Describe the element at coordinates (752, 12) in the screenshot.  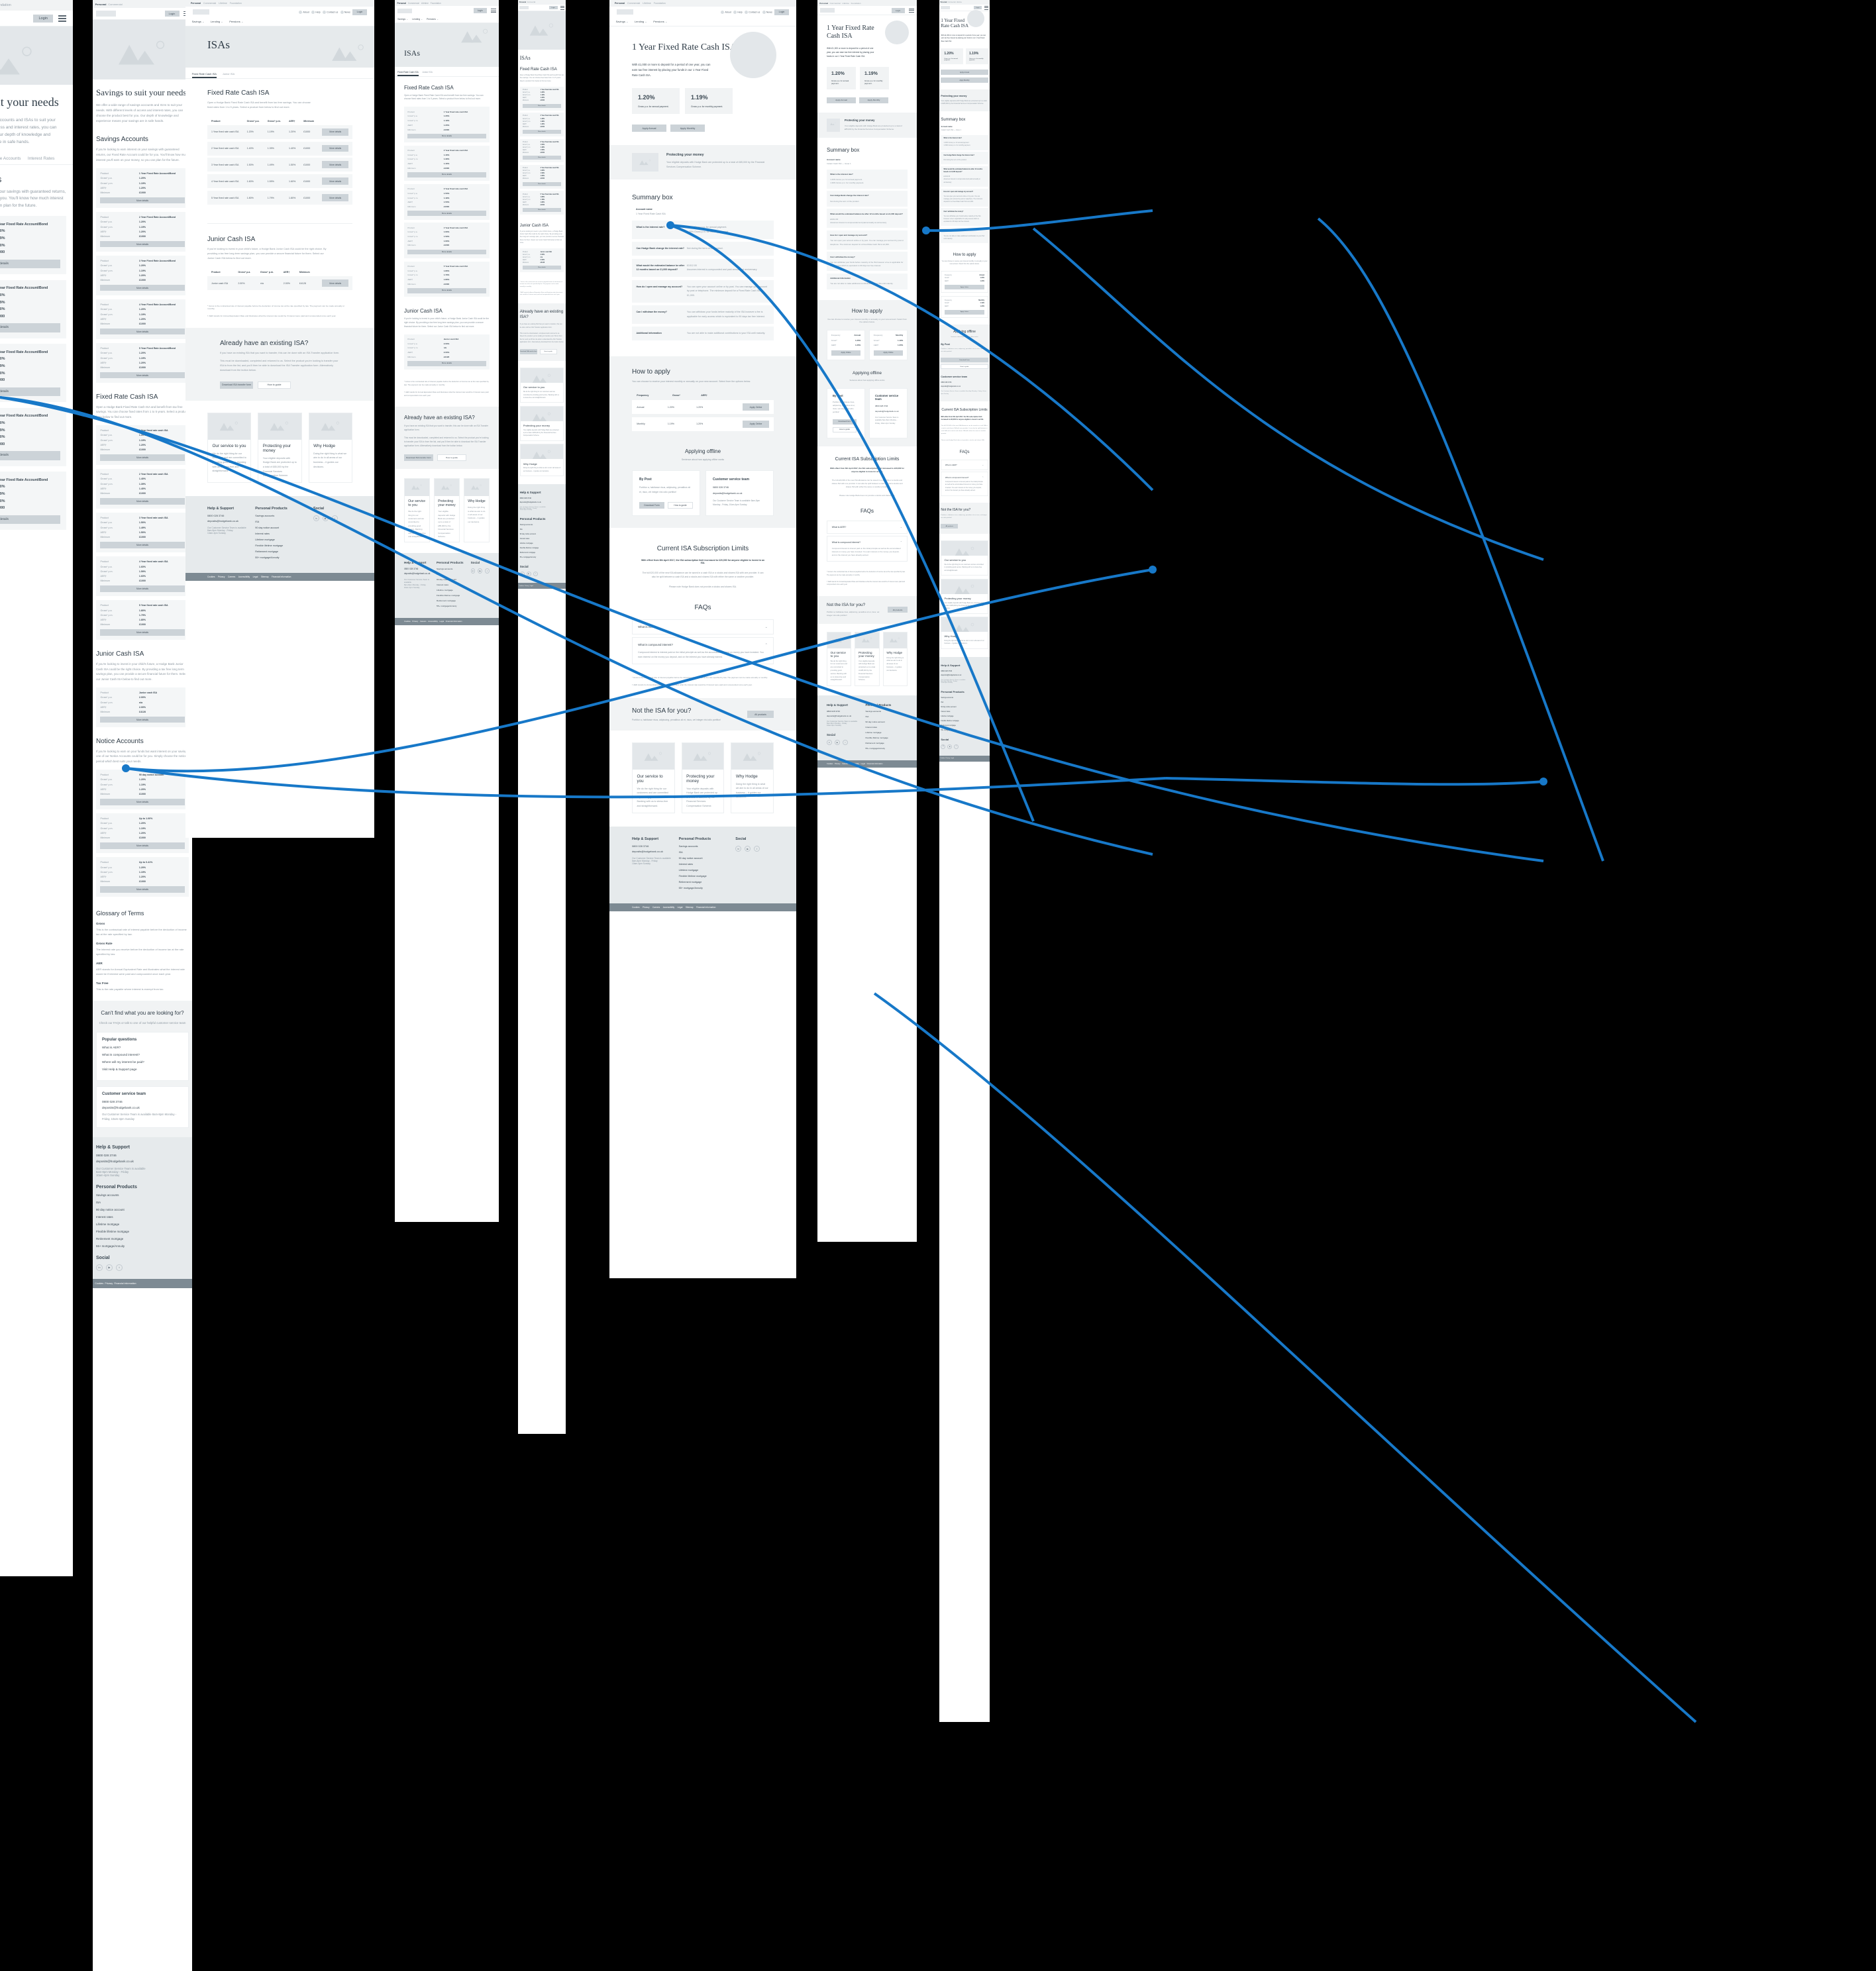
I see `top-link-contact: Contact us` at that location.